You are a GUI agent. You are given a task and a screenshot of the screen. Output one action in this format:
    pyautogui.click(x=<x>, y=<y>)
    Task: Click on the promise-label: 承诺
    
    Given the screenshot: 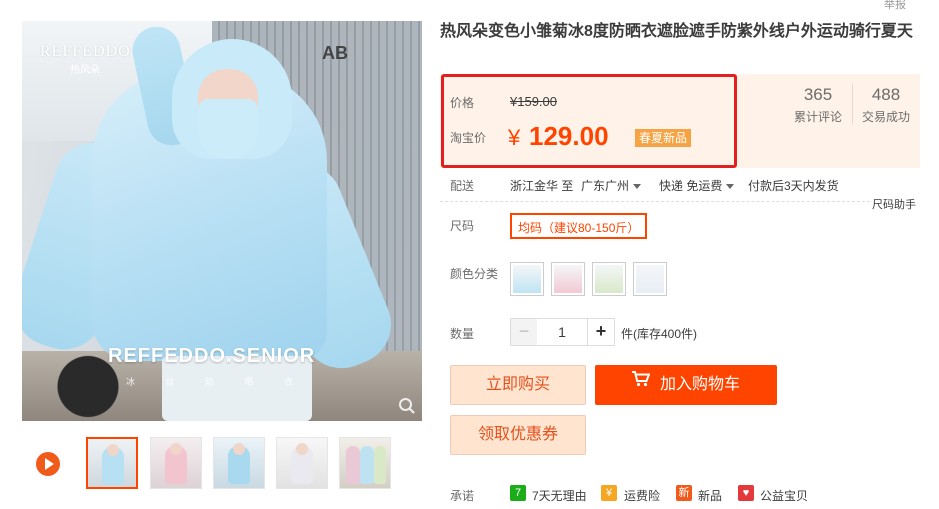 What is the action you would take?
    pyautogui.click(x=462, y=496)
    